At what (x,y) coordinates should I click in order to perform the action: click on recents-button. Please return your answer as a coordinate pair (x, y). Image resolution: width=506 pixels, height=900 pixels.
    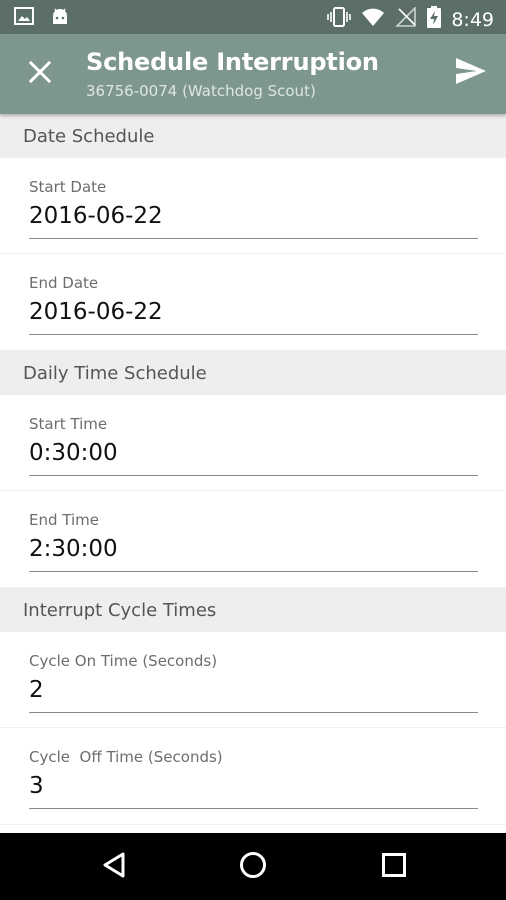
    Looking at the image, I should click on (394, 867).